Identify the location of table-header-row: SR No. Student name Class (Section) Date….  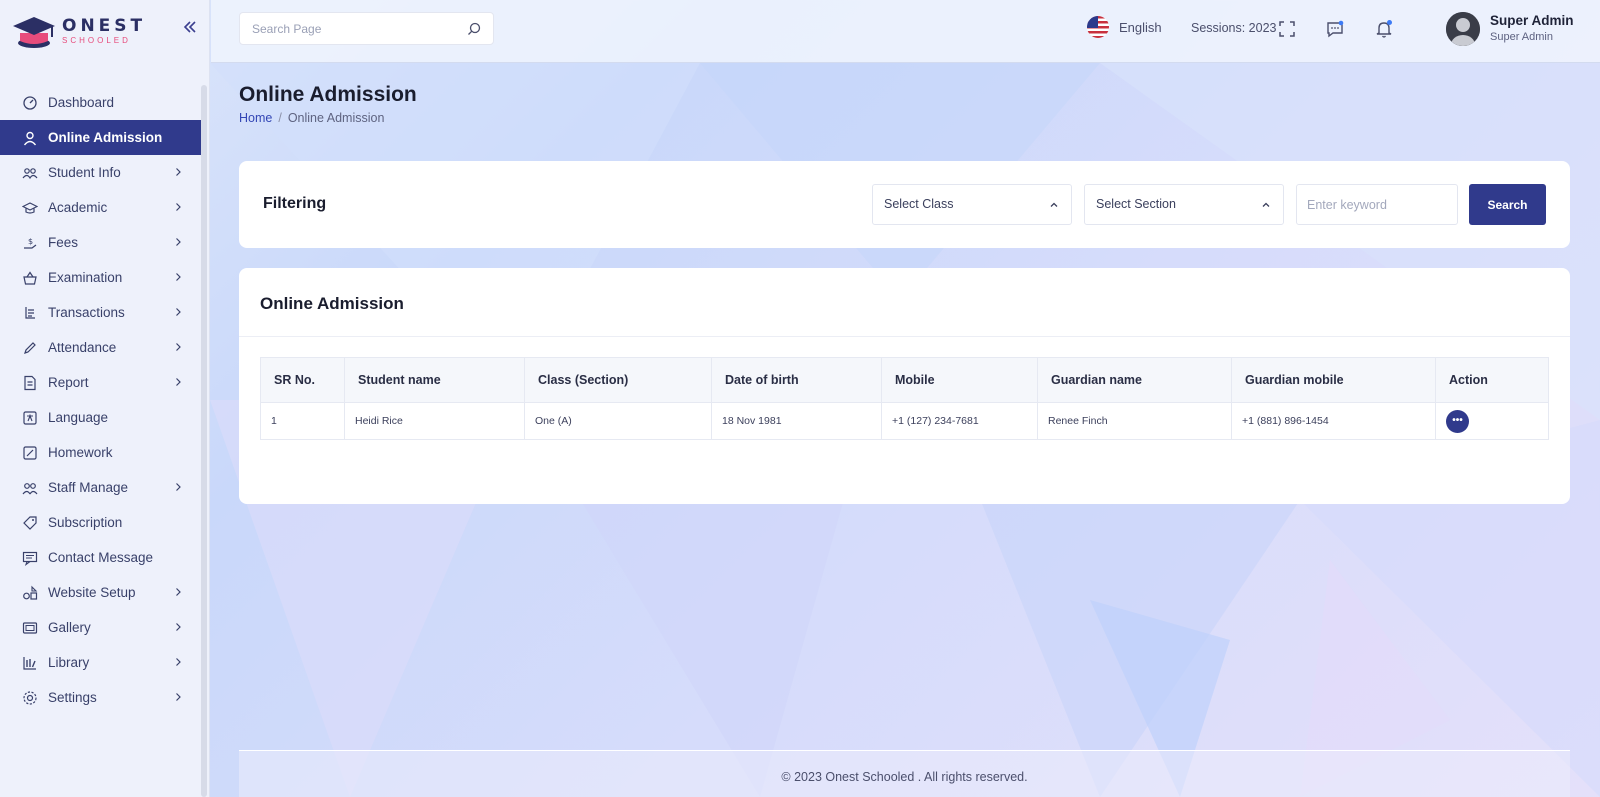
(904, 380).